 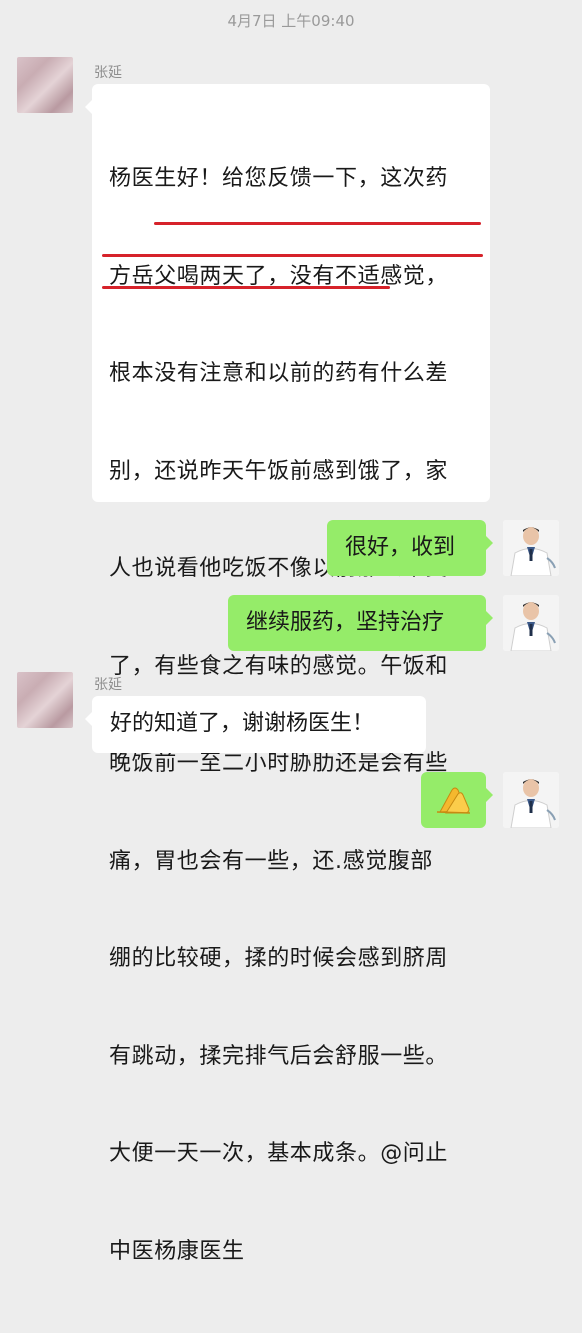 I want to click on message-line: 中医杨康医生, so click(x=177, y=1251).